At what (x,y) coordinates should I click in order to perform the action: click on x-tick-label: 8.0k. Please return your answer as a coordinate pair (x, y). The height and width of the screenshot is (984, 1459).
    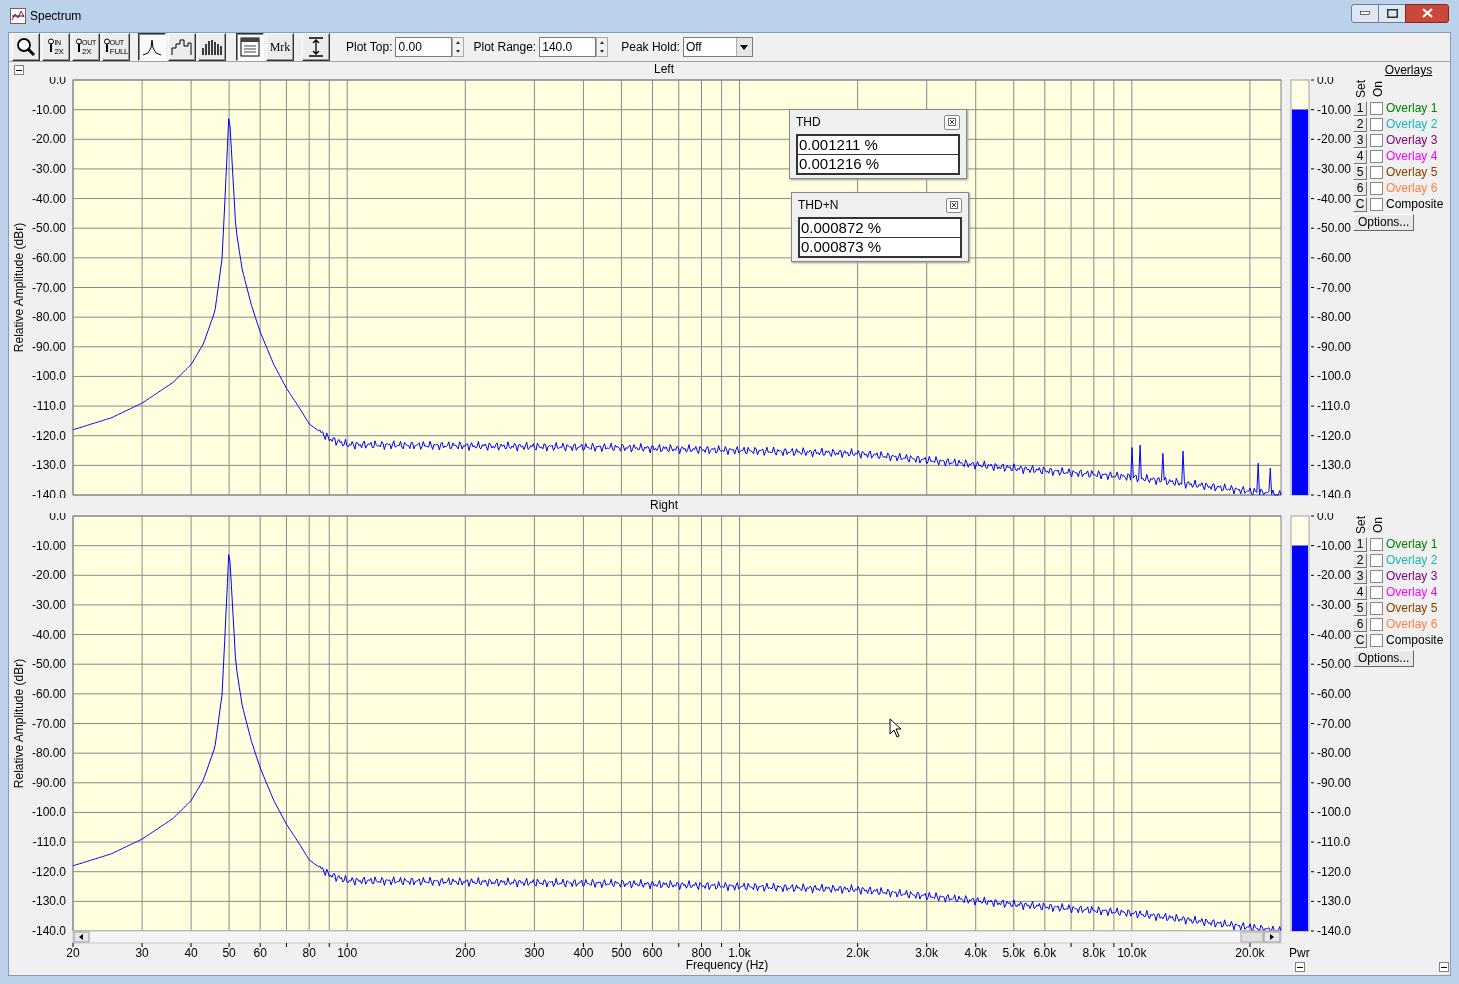
    Looking at the image, I should click on (1094, 953).